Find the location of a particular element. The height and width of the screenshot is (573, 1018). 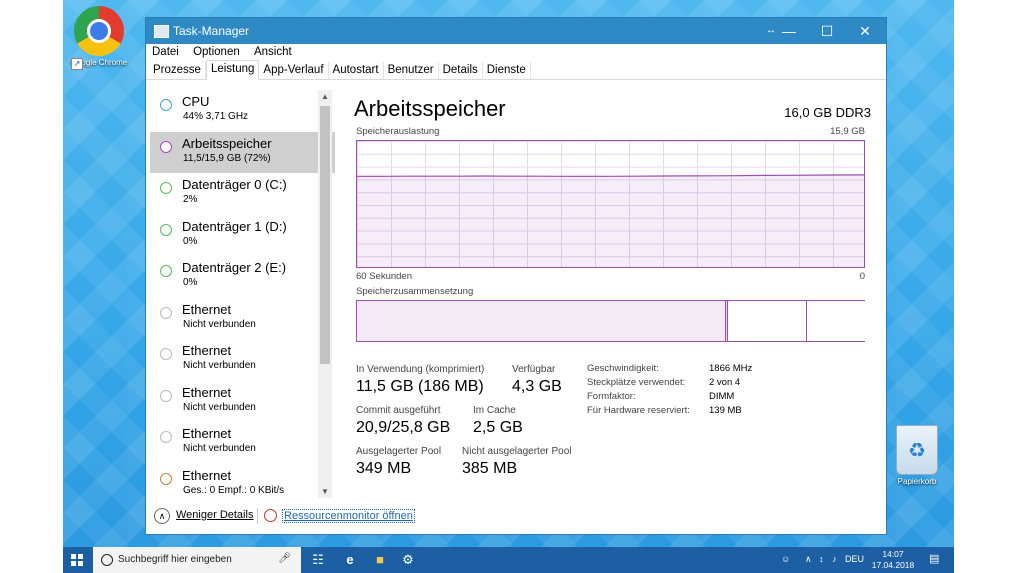

sidebar-item-ethernet-4: Ethernet Nicht verbunden is located at coordinates (242, 443).